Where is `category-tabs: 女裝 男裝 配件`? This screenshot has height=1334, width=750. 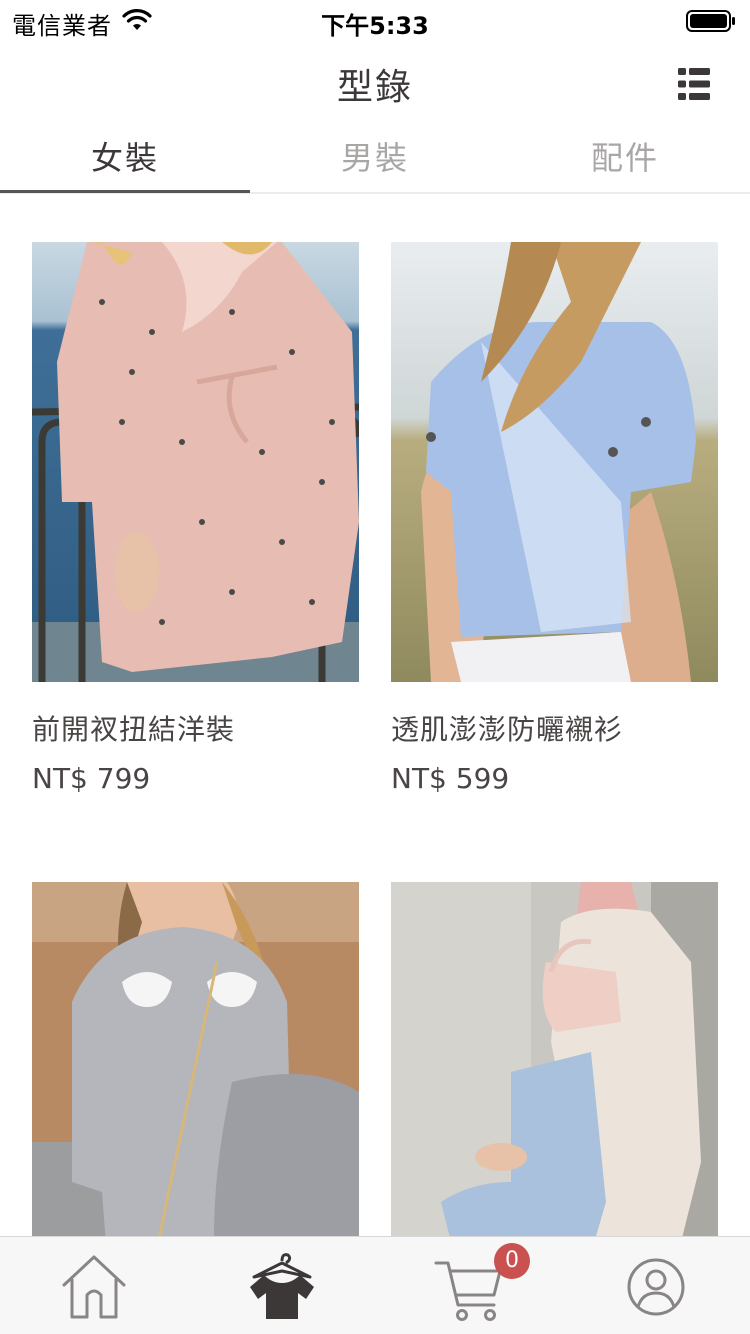 category-tabs: 女裝 男裝 配件 is located at coordinates (375, 161).